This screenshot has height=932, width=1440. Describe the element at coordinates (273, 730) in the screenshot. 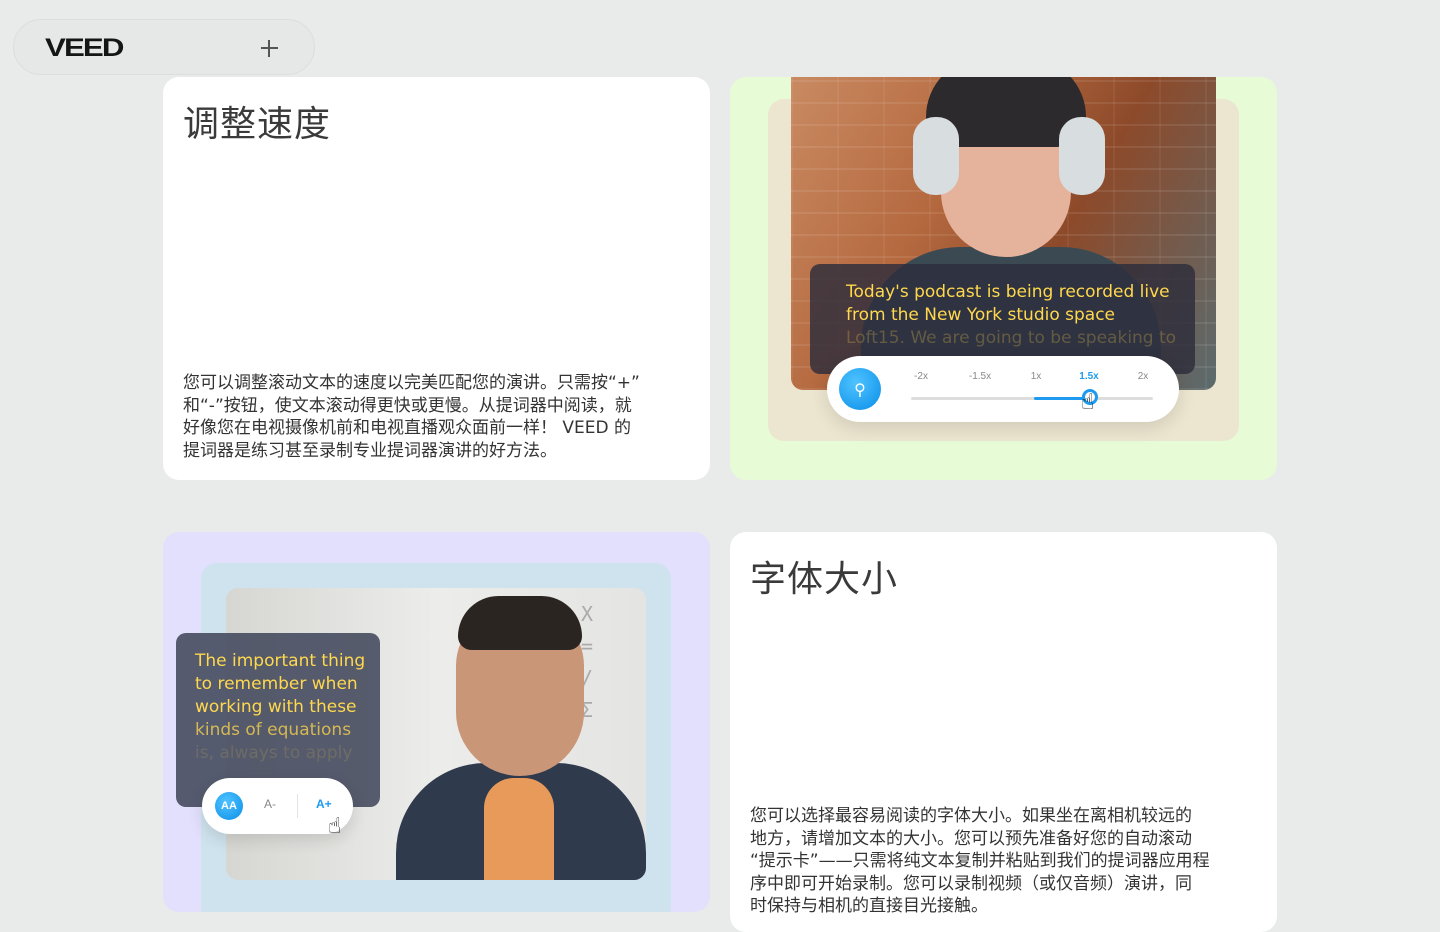

I see `caption-line: kinds of equations` at that location.